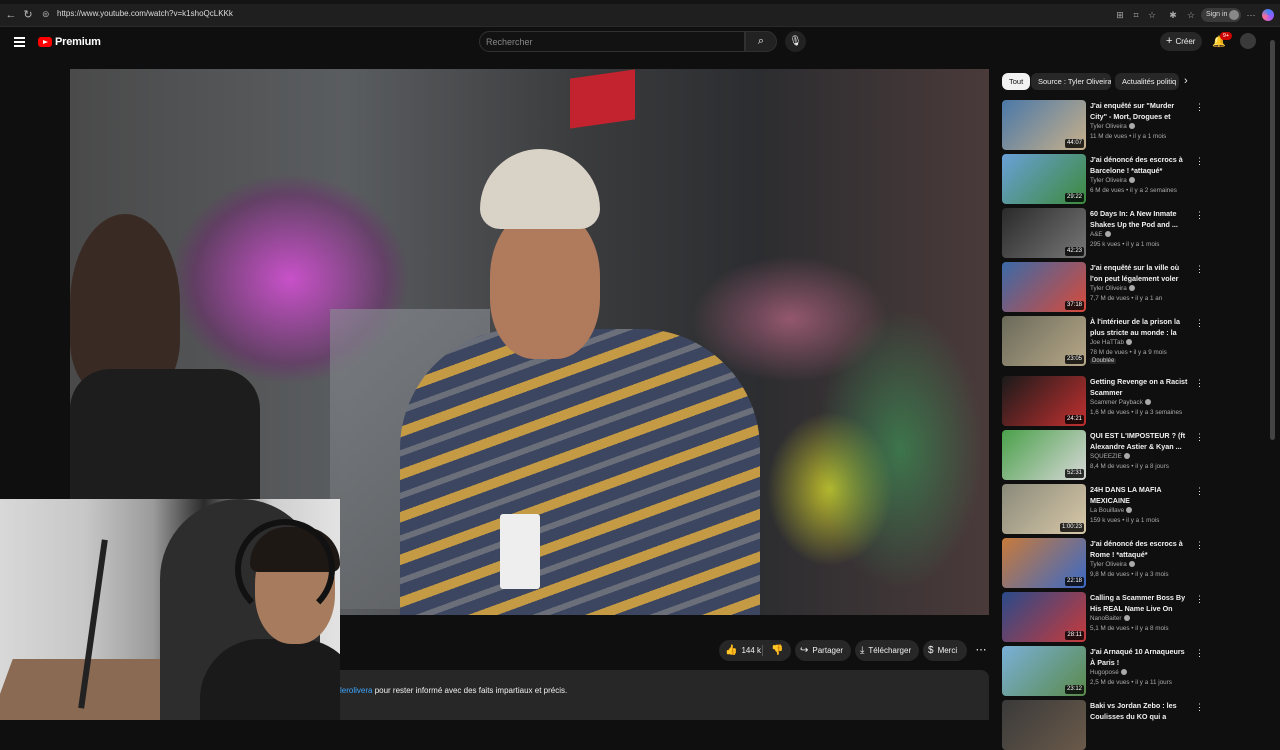  I want to click on bookmark-star-icon: ☆, so click(1152, 15).